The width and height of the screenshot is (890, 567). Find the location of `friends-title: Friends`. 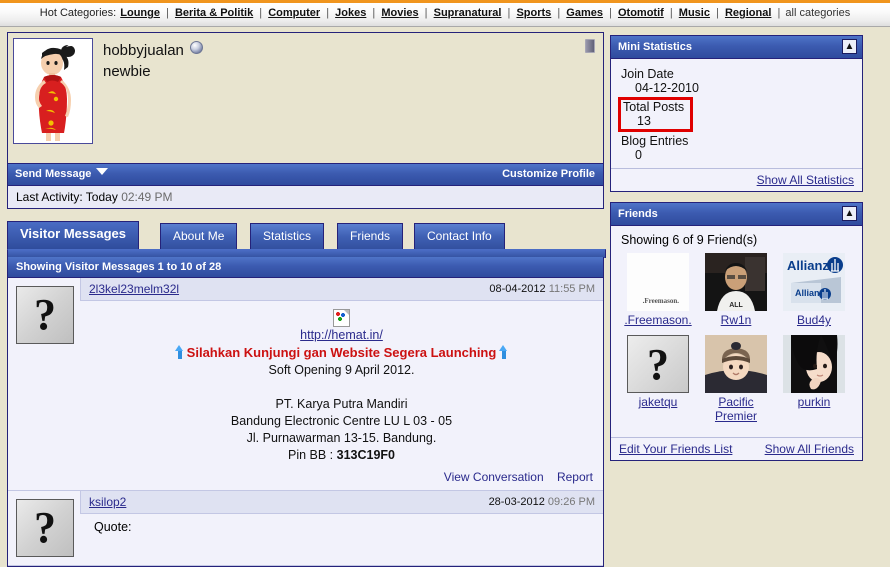

friends-title: Friends is located at coordinates (638, 214).